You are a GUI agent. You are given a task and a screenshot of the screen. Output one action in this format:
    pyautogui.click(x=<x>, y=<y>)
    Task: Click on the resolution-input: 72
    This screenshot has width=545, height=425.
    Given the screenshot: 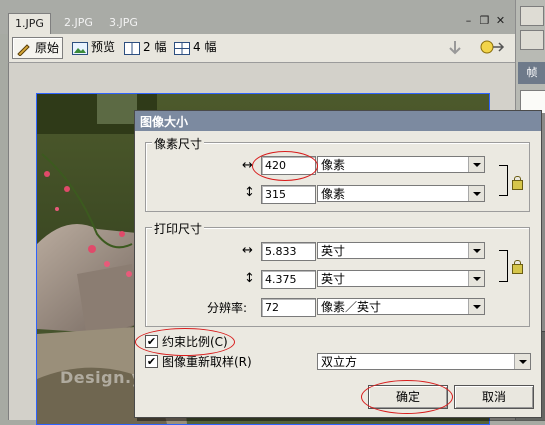 What is the action you would take?
    pyautogui.click(x=288, y=307)
    